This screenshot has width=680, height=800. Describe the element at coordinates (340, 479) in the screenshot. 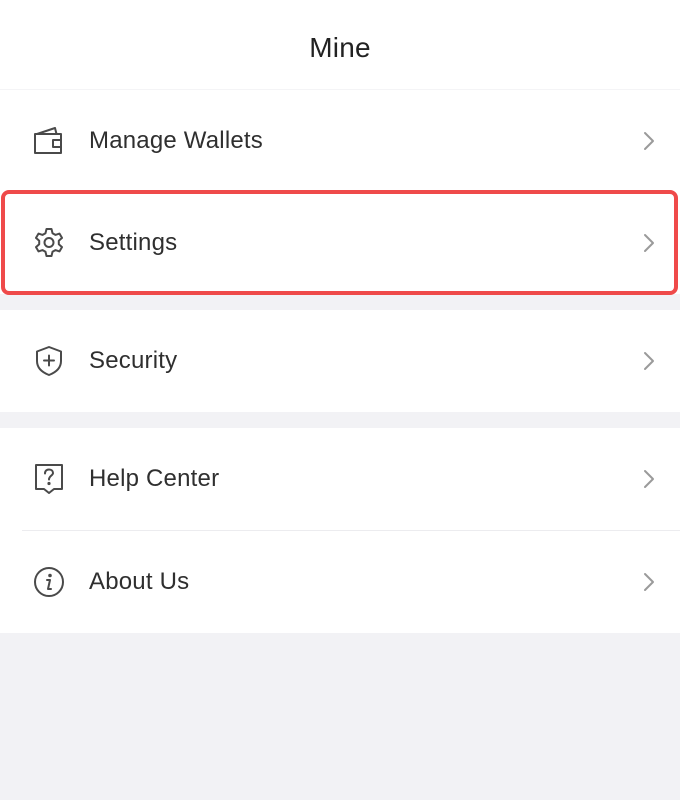

I see `menu-item-help-center: Help Center` at that location.